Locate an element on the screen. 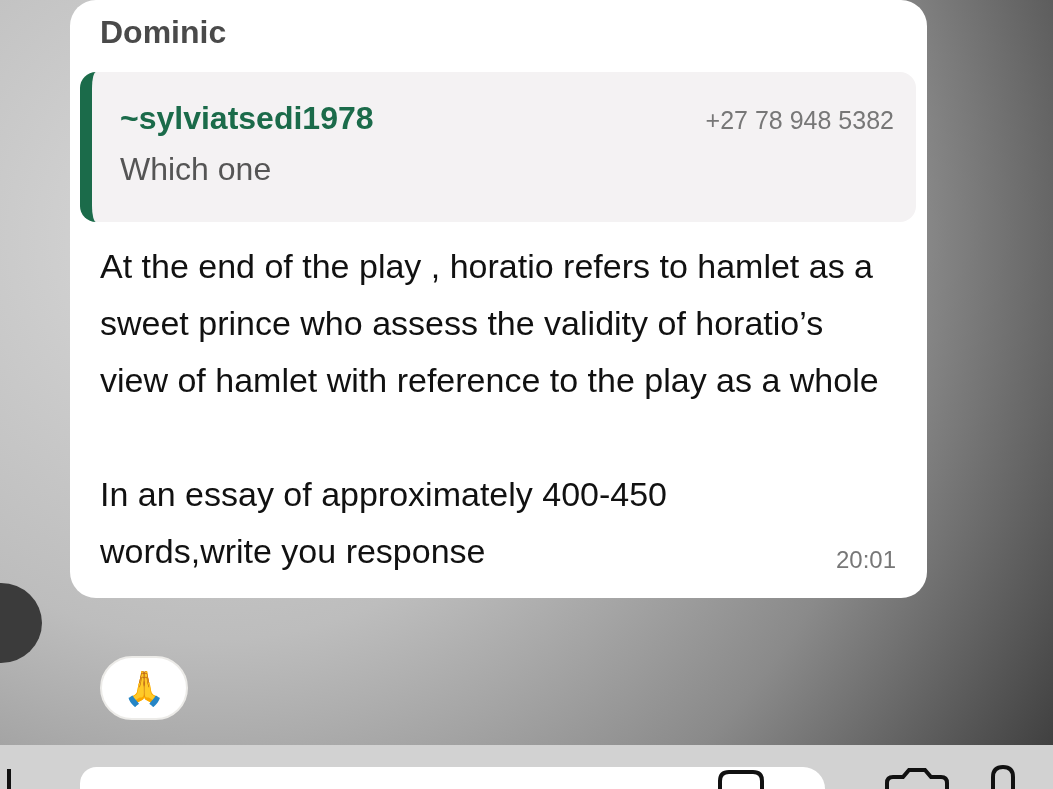  sender-name: Dominic is located at coordinates (163, 33).